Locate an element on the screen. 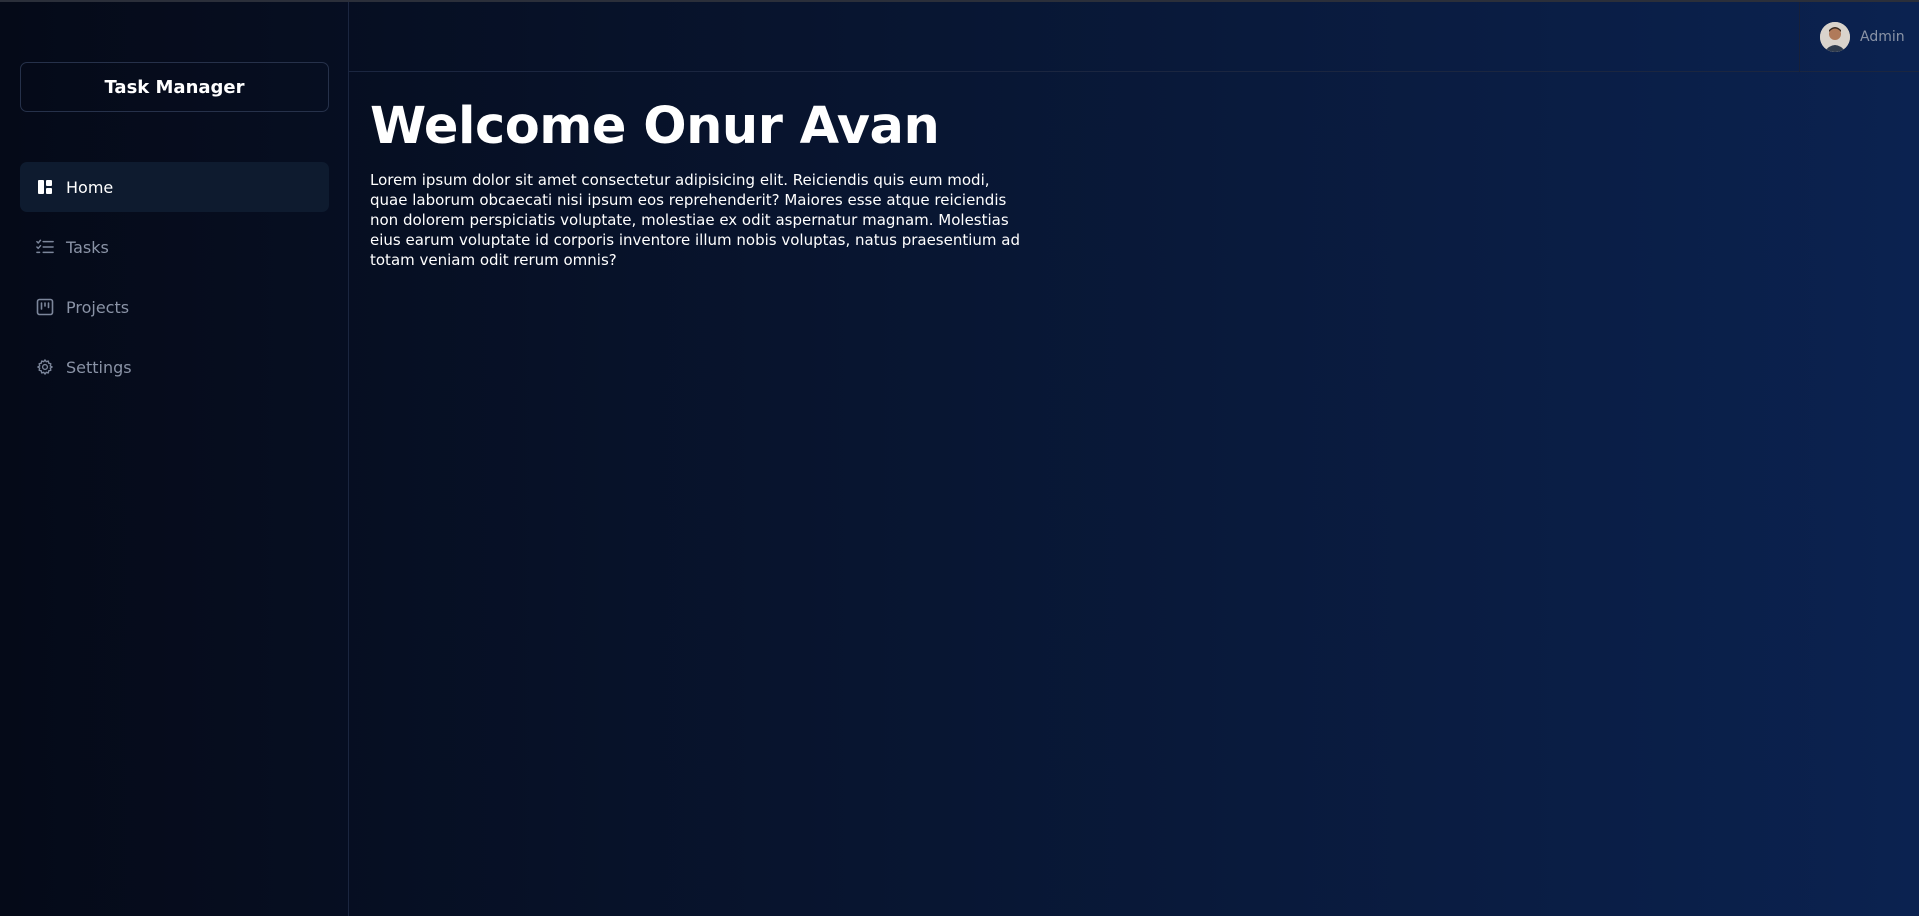 The height and width of the screenshot is (916, 1919). sidebar-item-projects: Projects is located at coordinates (174, 307).